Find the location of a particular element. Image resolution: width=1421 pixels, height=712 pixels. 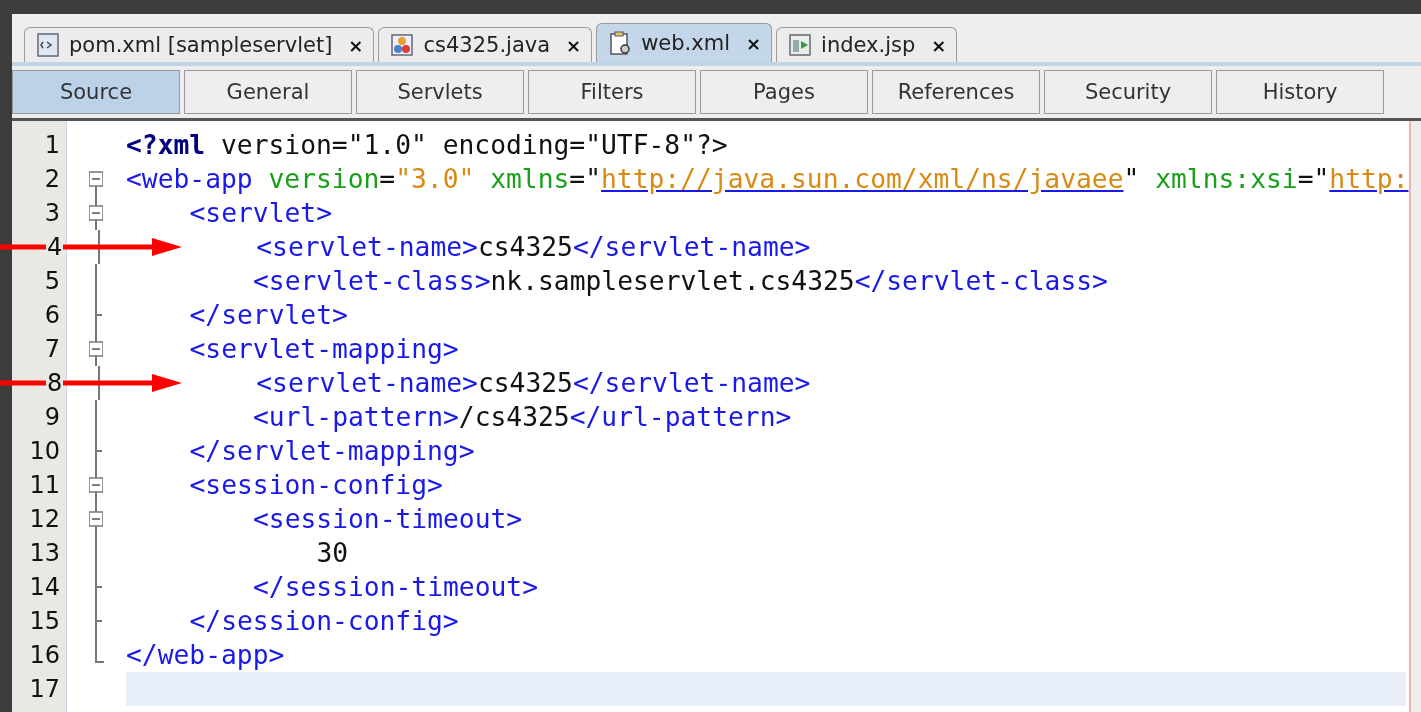

view-tab: History is located at coordinates (1300, 92).